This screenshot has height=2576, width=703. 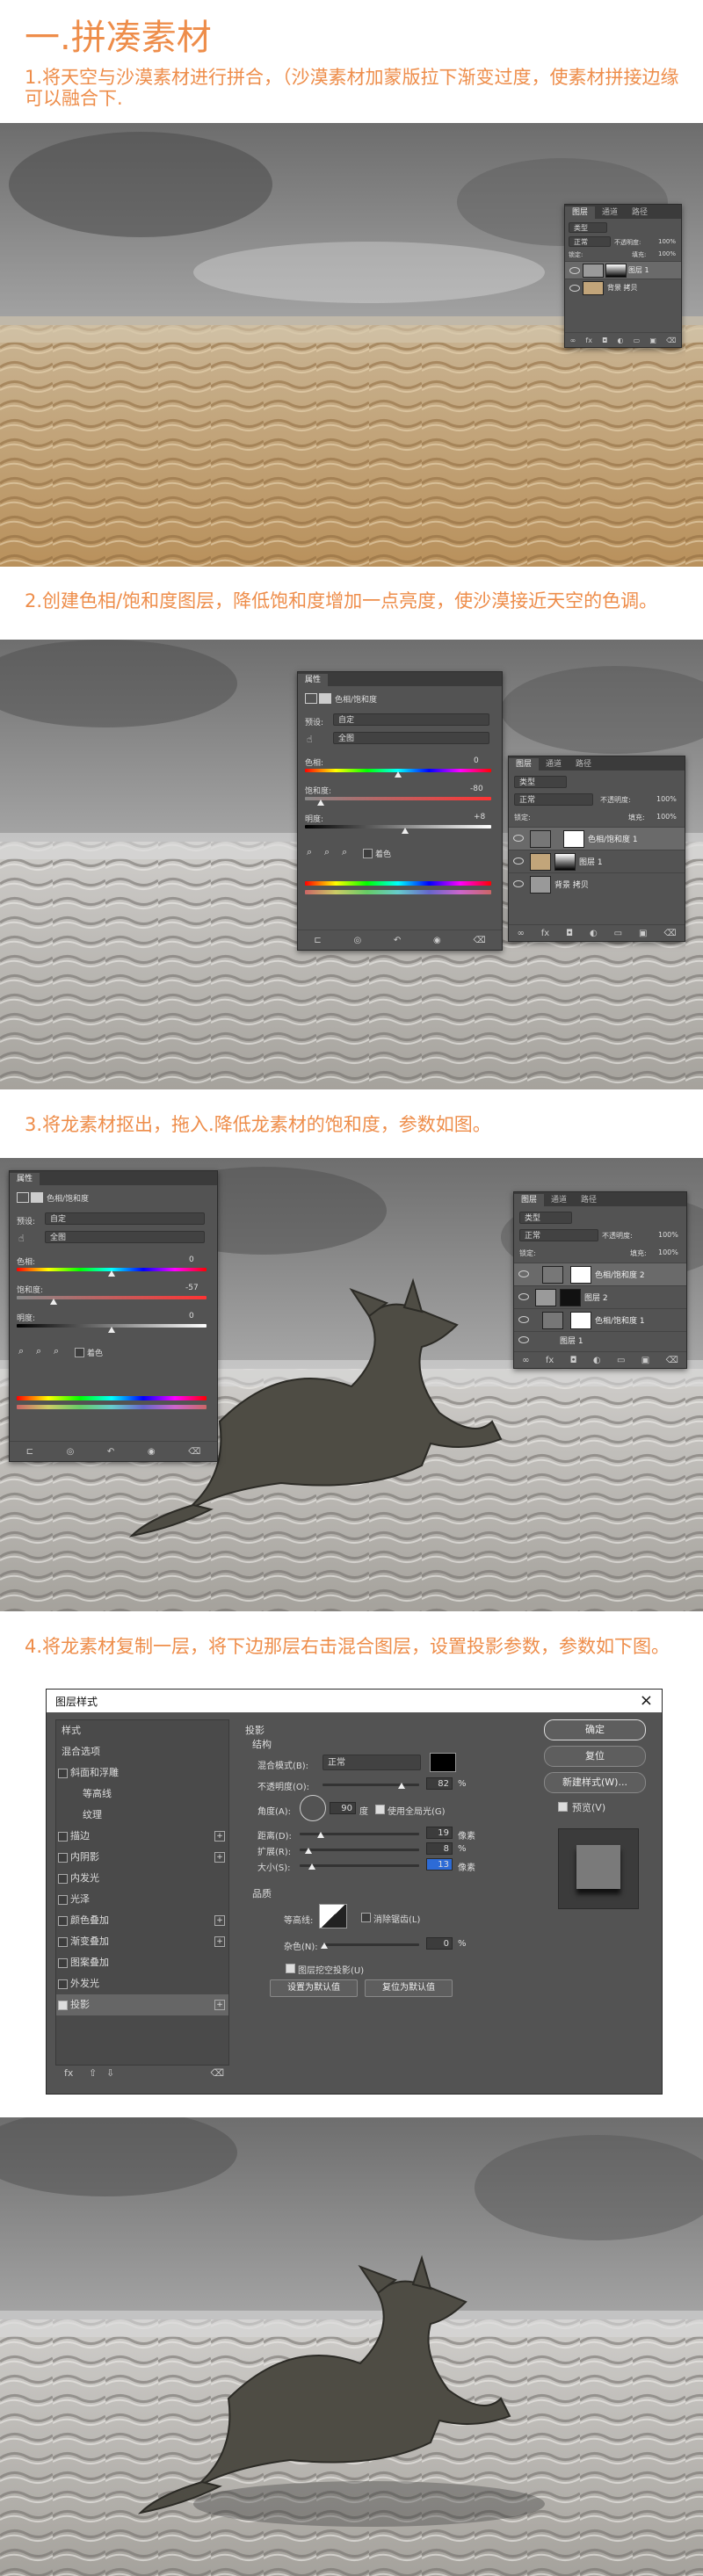 I want to click on folder-icon: ▭, so click(x=618, y=933).